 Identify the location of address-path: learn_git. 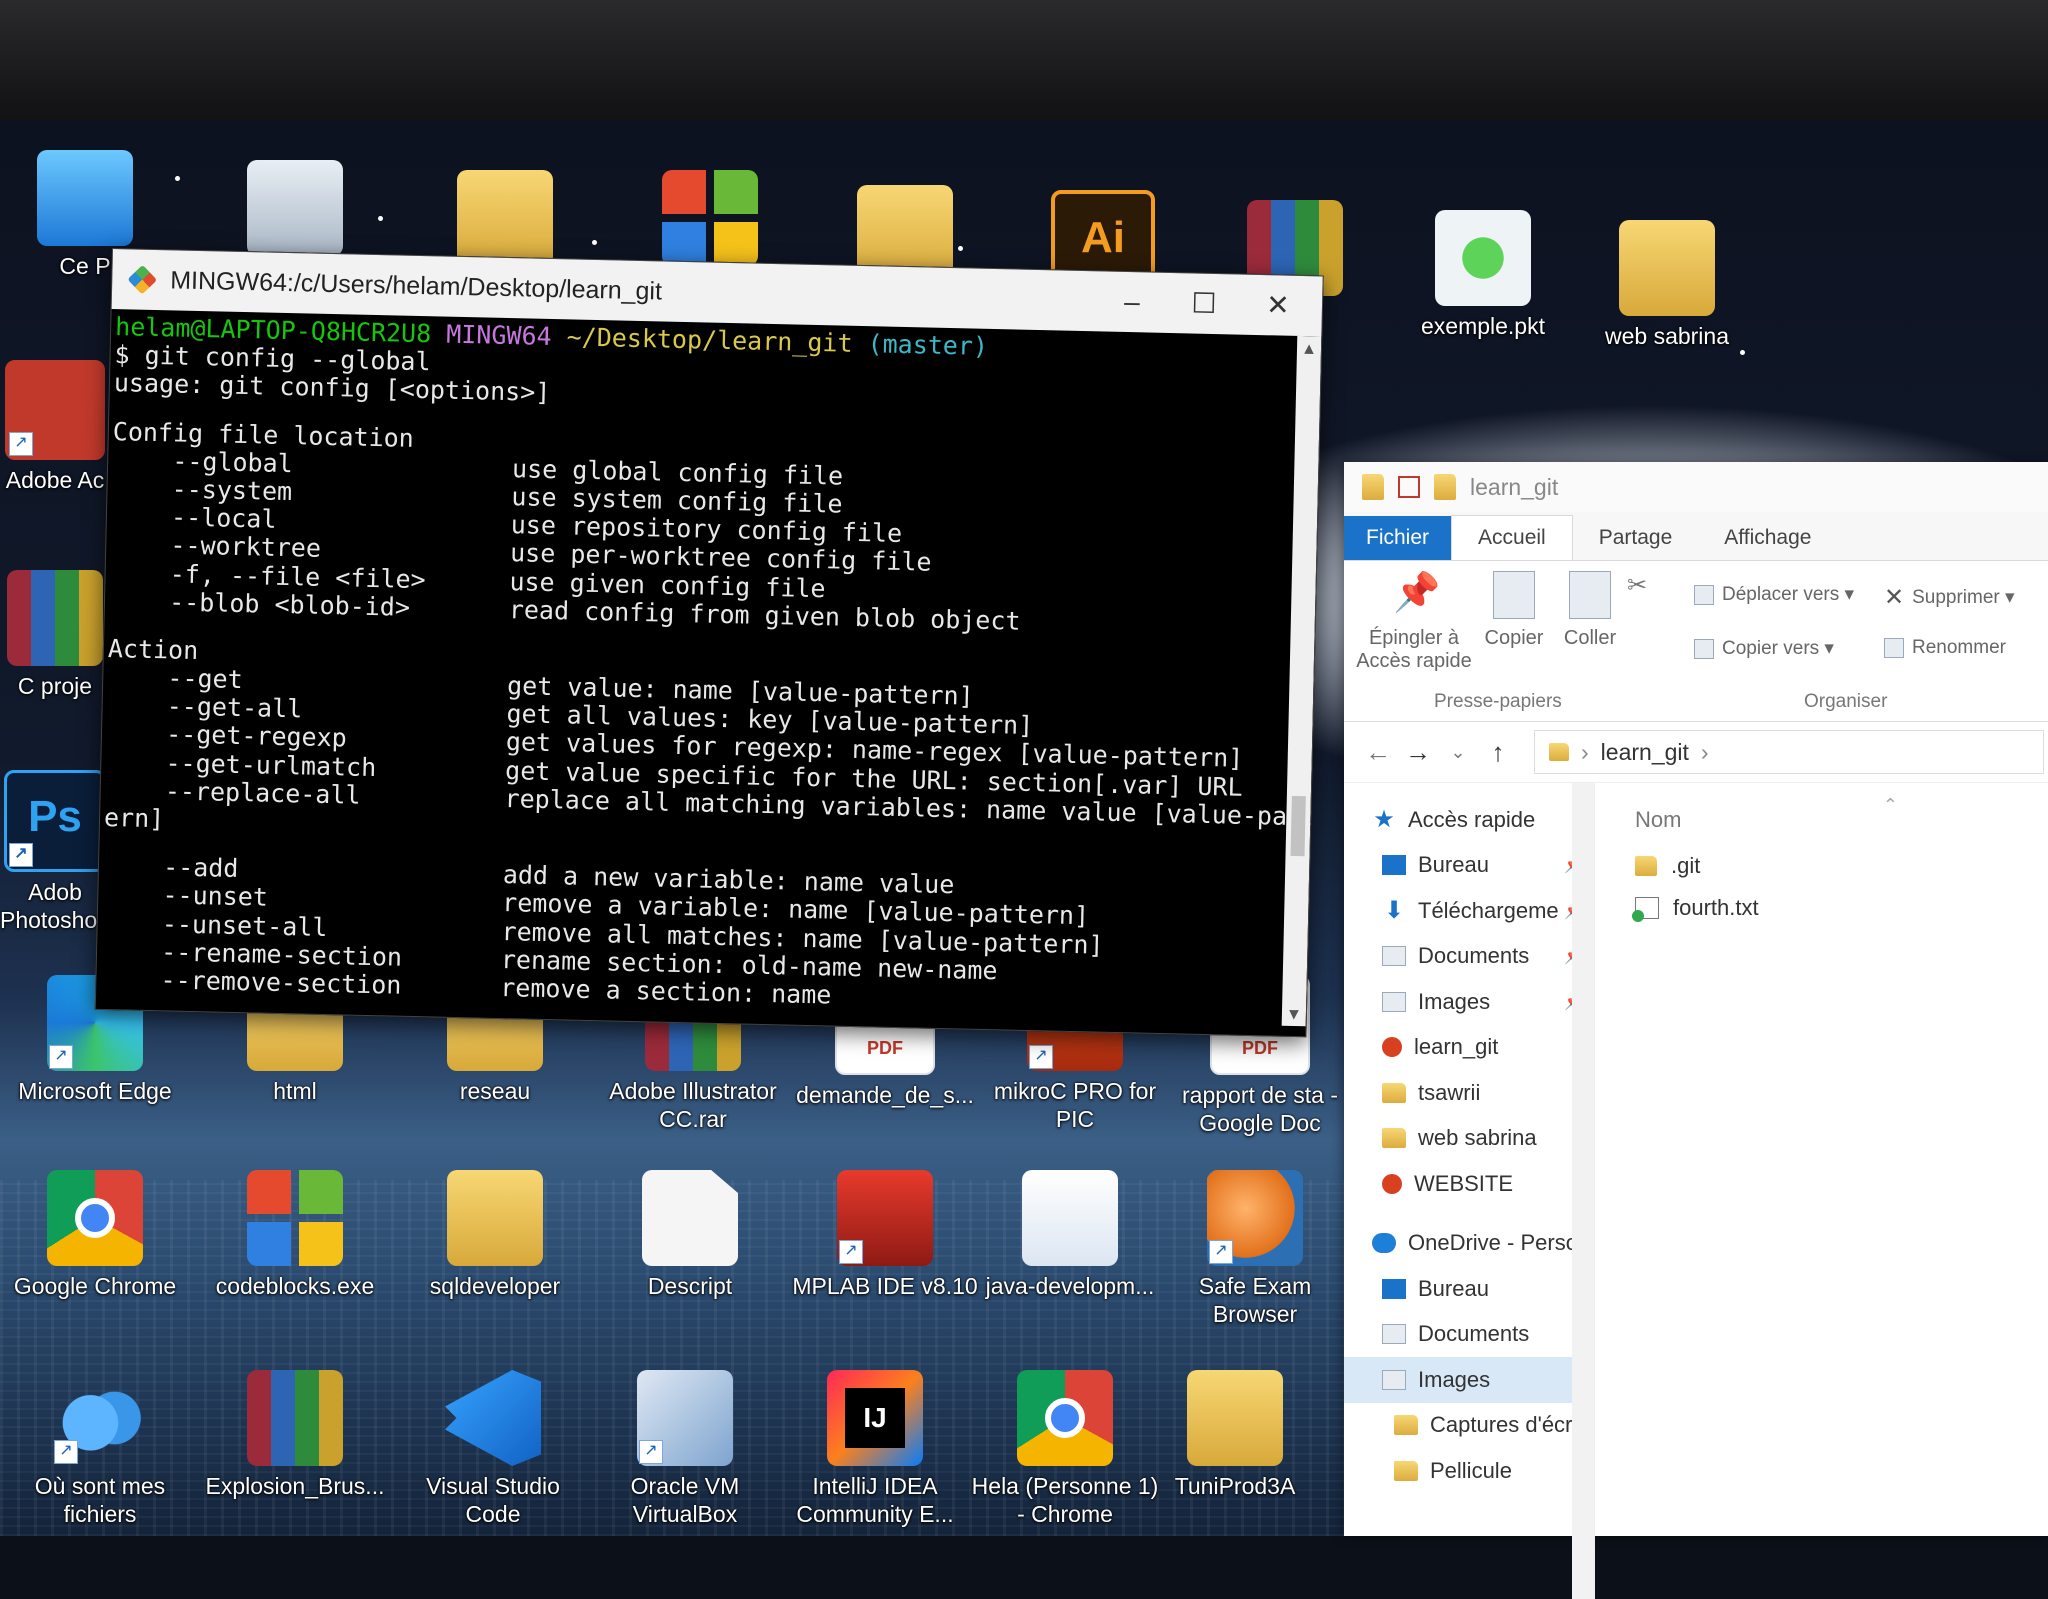
(1644, 751).